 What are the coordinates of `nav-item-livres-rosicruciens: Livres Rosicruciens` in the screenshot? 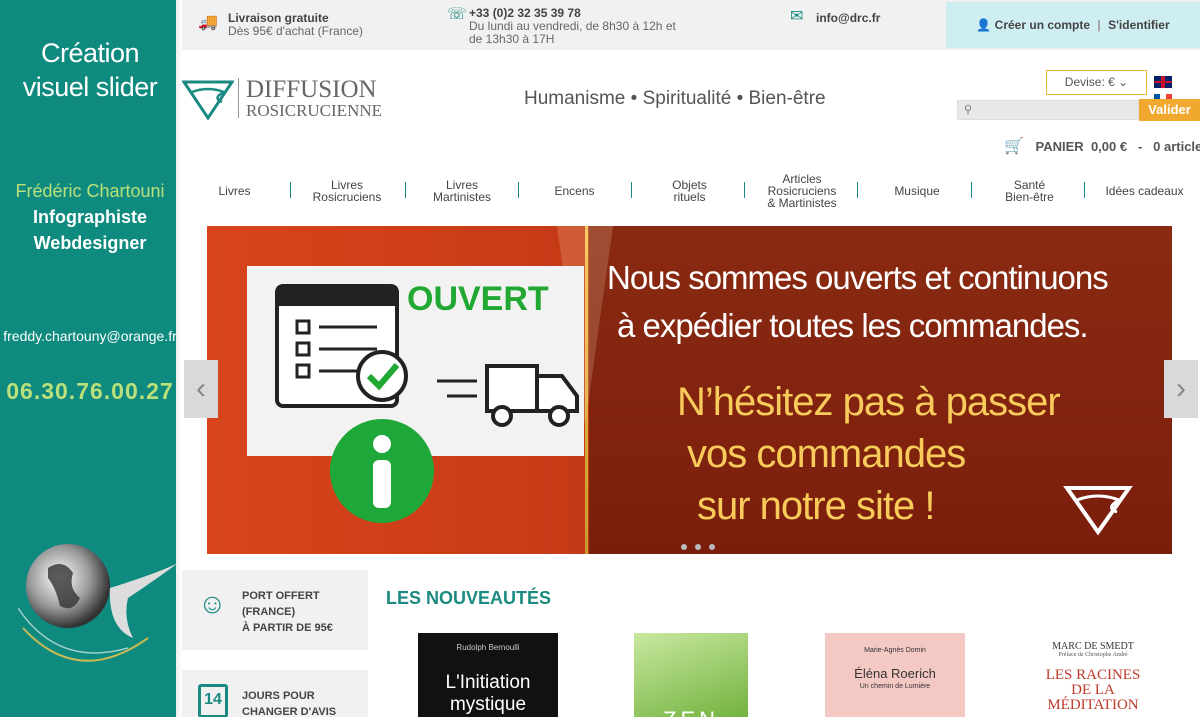 It's located at (347, 191).